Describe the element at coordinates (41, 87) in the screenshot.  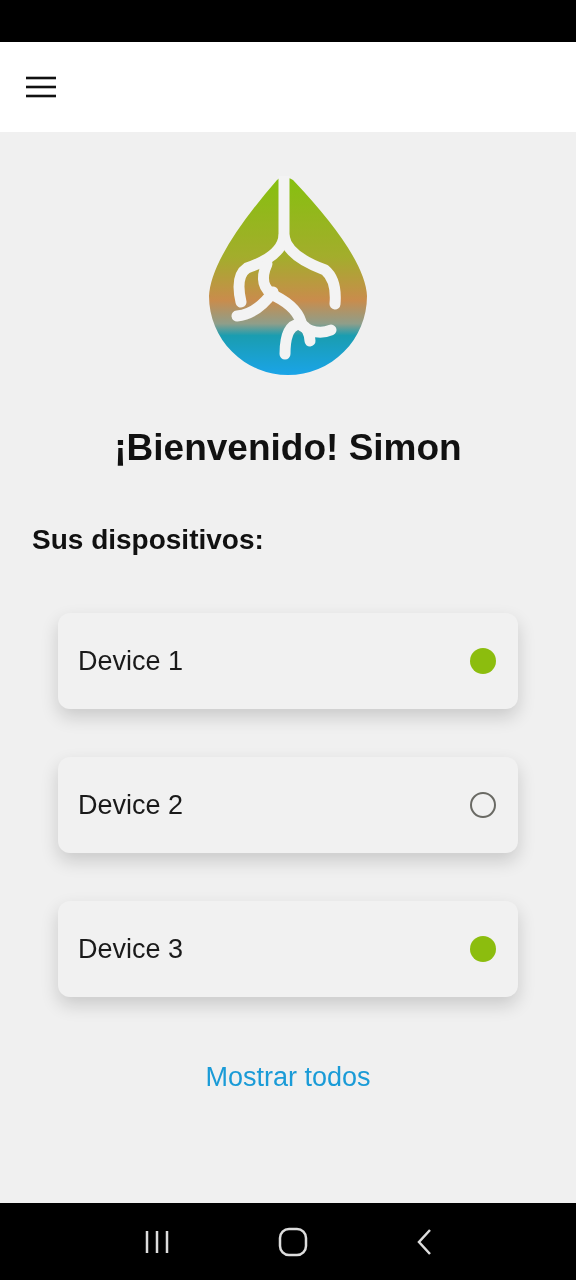
I see `menu-icon` at that location.